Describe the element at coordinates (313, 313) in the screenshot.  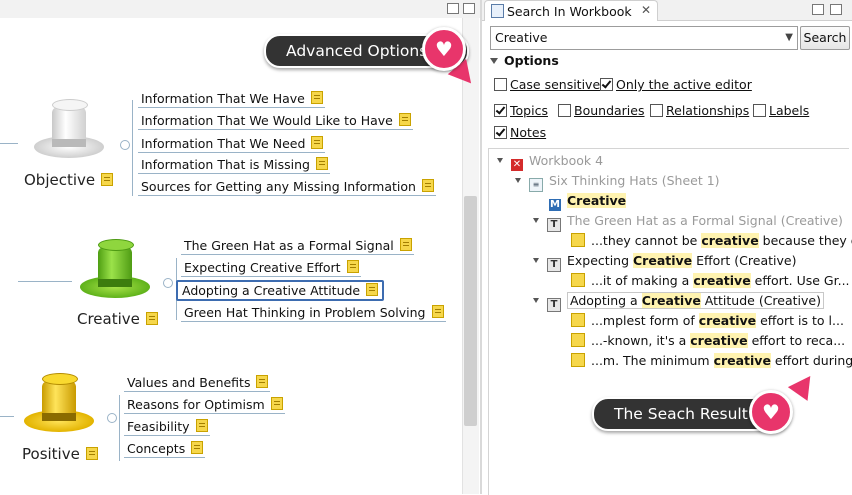
I see `topic-item: Green Hat Thinking in Problem Solving` at that location.